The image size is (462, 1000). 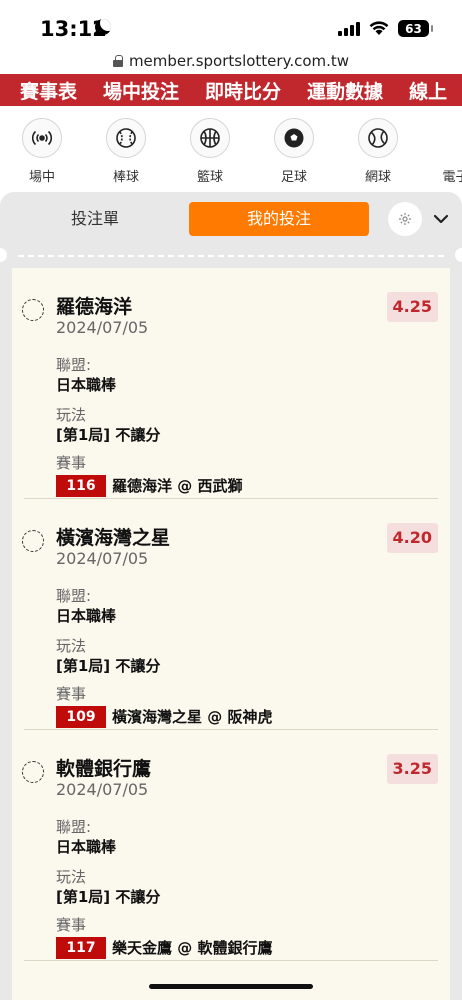 I want to click on tab-my-bets: 我的投注, so click(x=279, y=219).